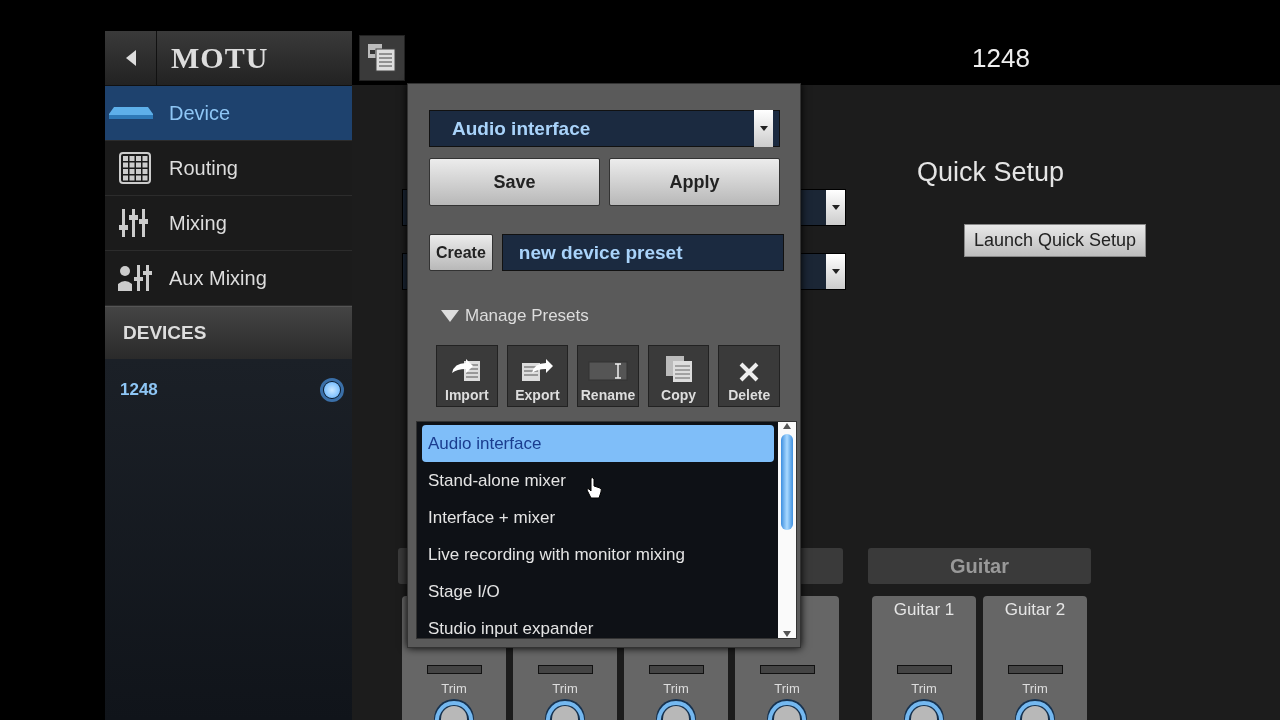 This screenshot has height=720, width=1280. I want to click on radio-button, so click(332, 390).